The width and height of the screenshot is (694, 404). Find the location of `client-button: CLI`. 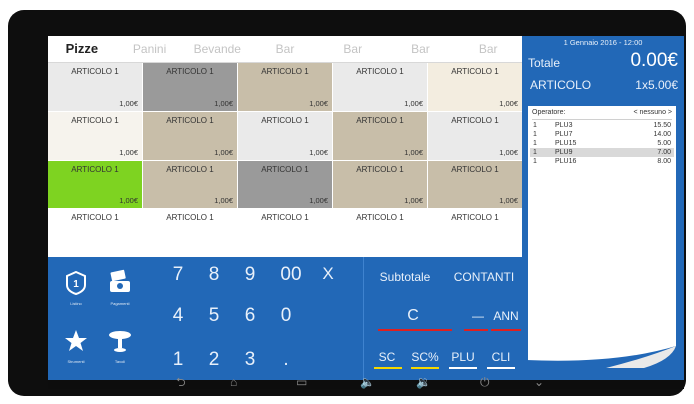

client-button: CLI is located at coordinates (501, 357).